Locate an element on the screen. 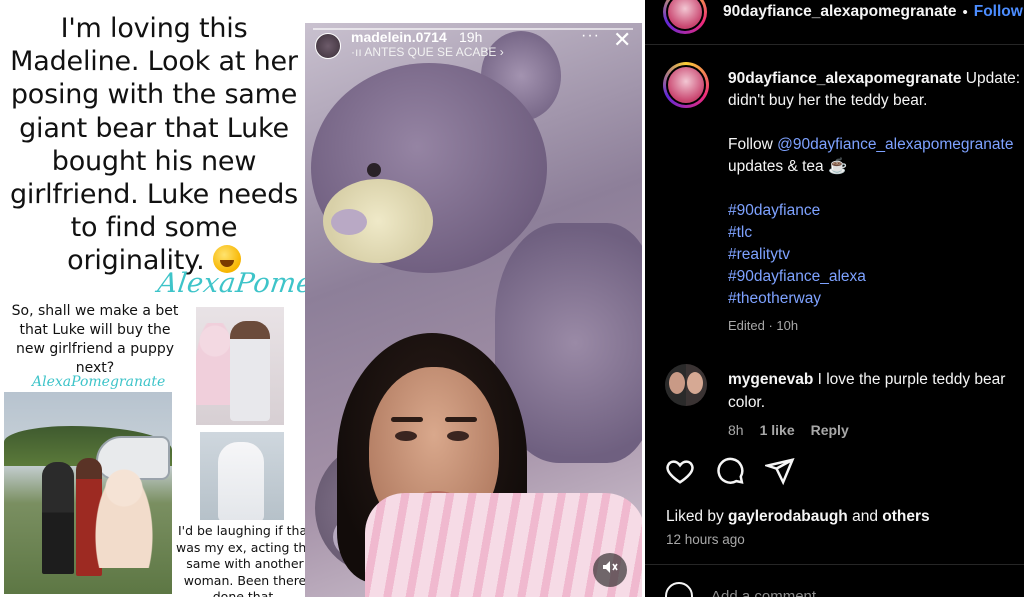  story-avatar is located at coordinates (328, 46).